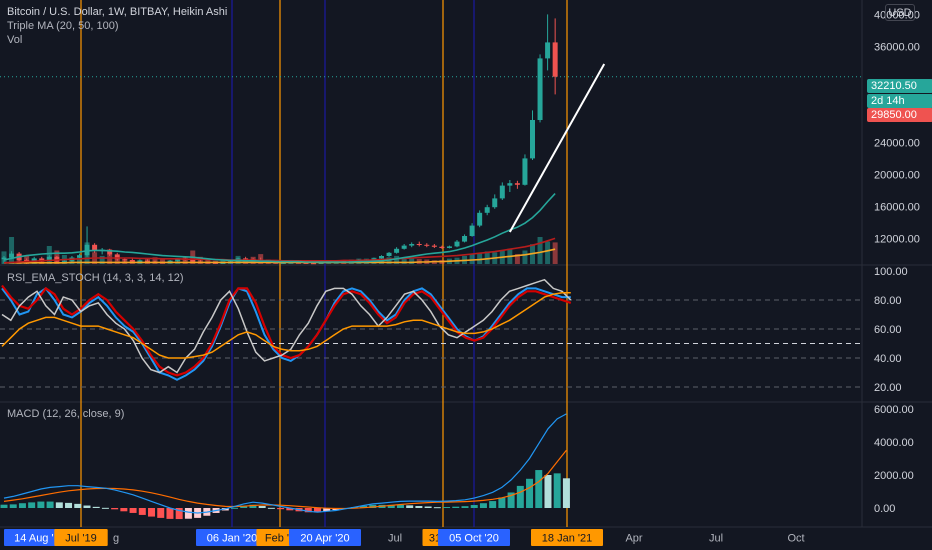 The height and width of the screenshot is (550, 932). I want to click on price-axis-label: 20000.00, so click(897, 175).